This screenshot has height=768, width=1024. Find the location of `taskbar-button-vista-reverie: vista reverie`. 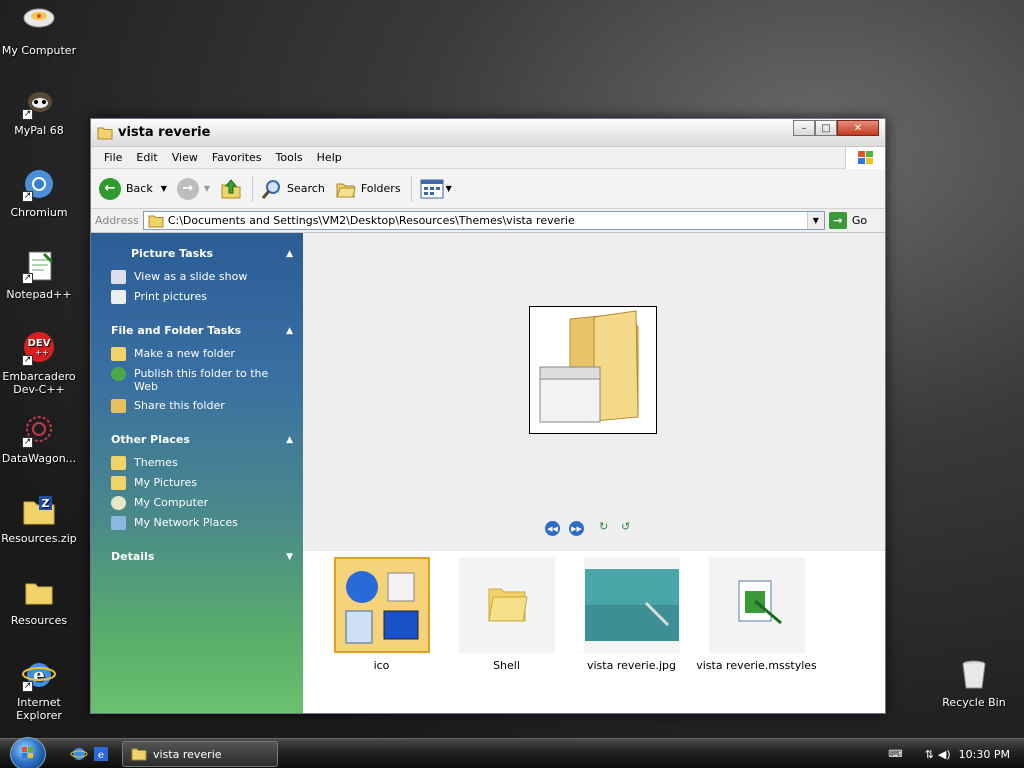

taskbar-button-vista-reverie: vista reverie is located at coordinates (200, 754).